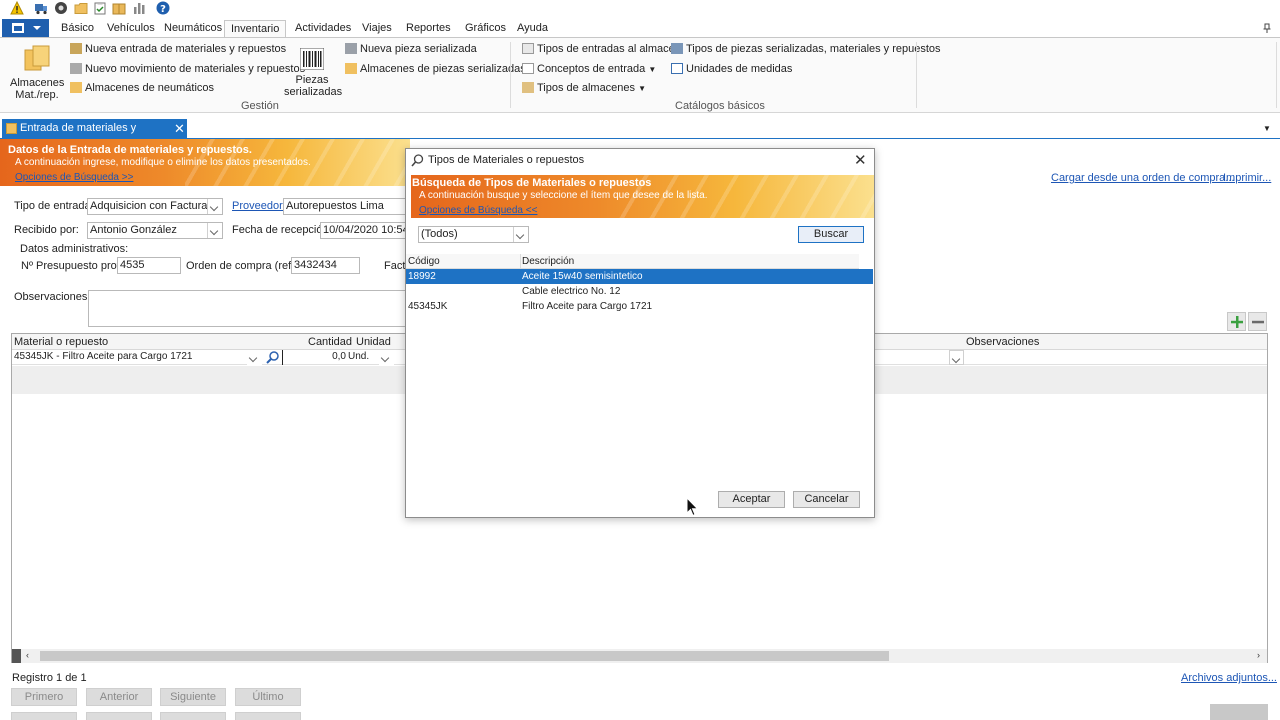 The image size is (1280, 720). Describe the element at coordinates (243, 266) in the screenshot. I see `orden-compra-label: Orden de compra (ref.):` at that location.